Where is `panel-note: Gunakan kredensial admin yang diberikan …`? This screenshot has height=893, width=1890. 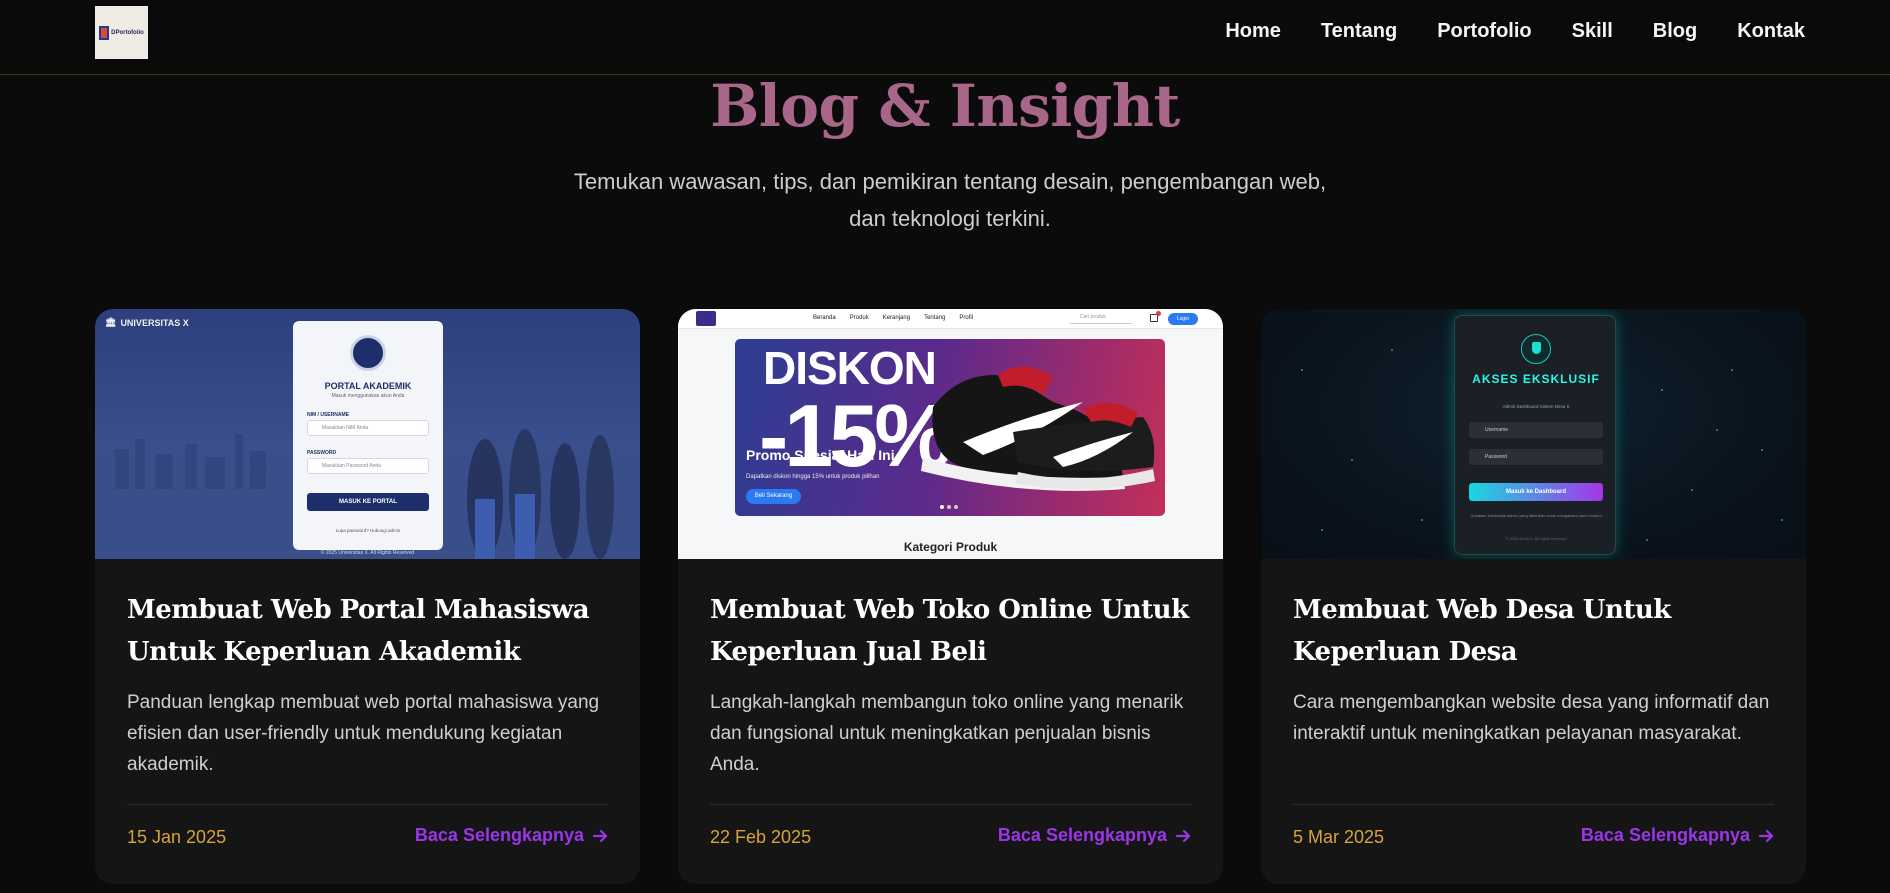
panel-note: Gunakan kredensial admin yang diberikan … is located at coordinates (1536, 515).